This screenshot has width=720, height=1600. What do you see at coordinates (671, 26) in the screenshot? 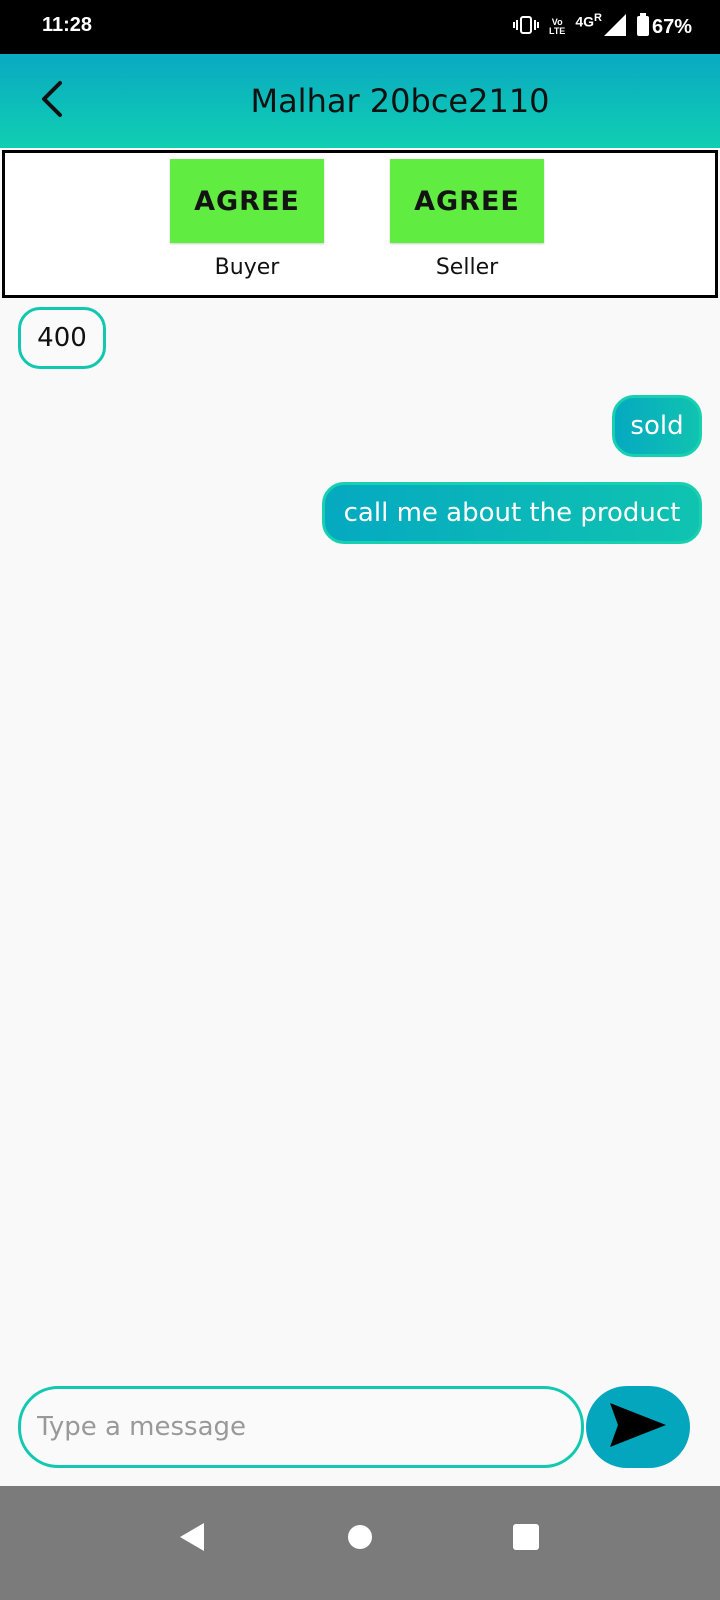
I see `battery-percent: 67%` at bounding box center [671, 26].